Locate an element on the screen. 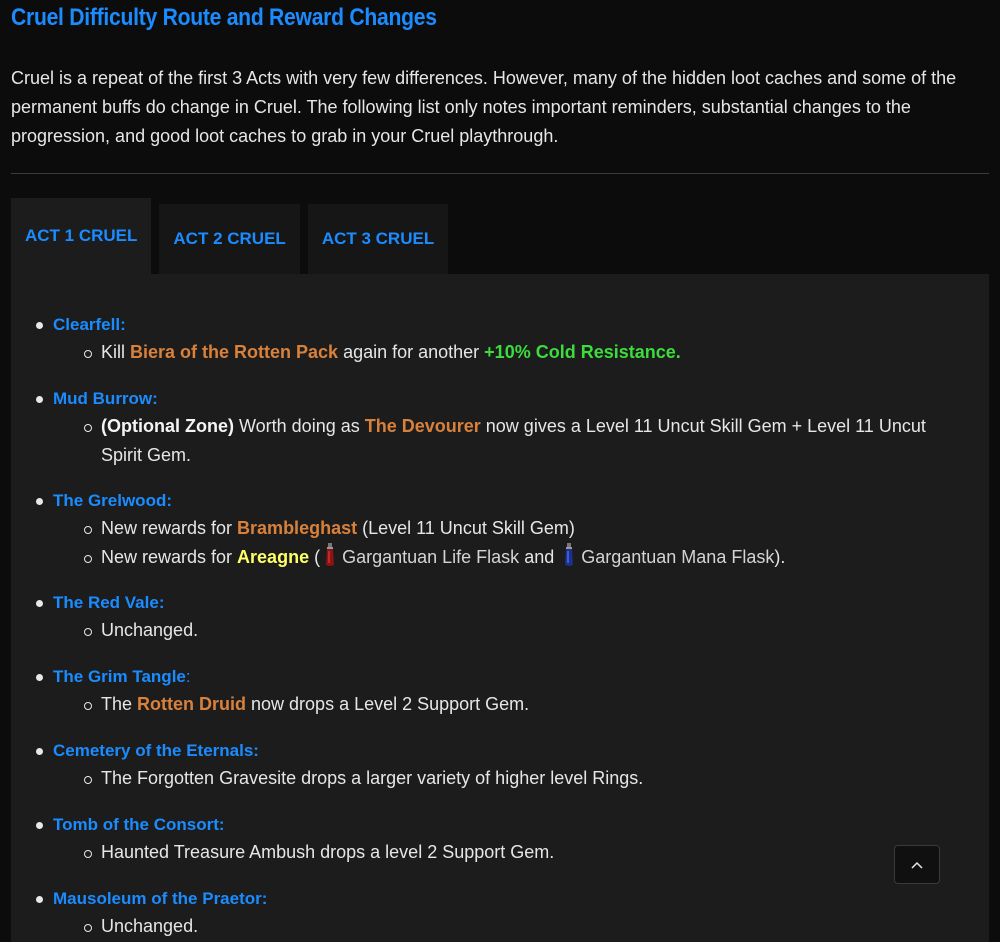  item-name: Gargantuan Mana Flask is located at coordinates (678, 557).